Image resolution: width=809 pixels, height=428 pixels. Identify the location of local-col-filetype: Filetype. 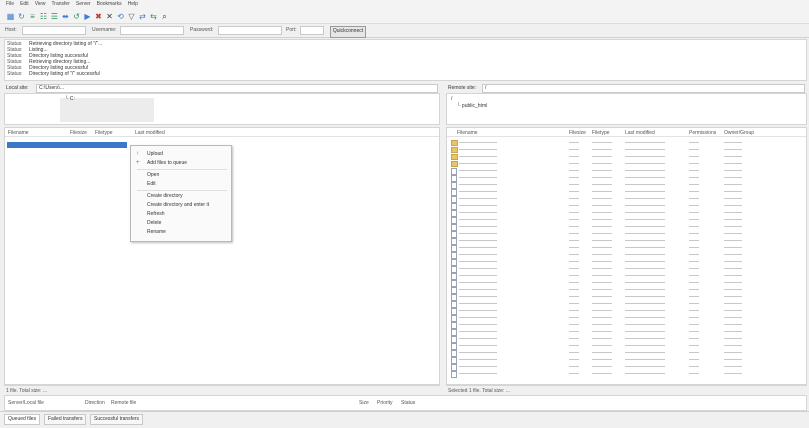
(104, 133).